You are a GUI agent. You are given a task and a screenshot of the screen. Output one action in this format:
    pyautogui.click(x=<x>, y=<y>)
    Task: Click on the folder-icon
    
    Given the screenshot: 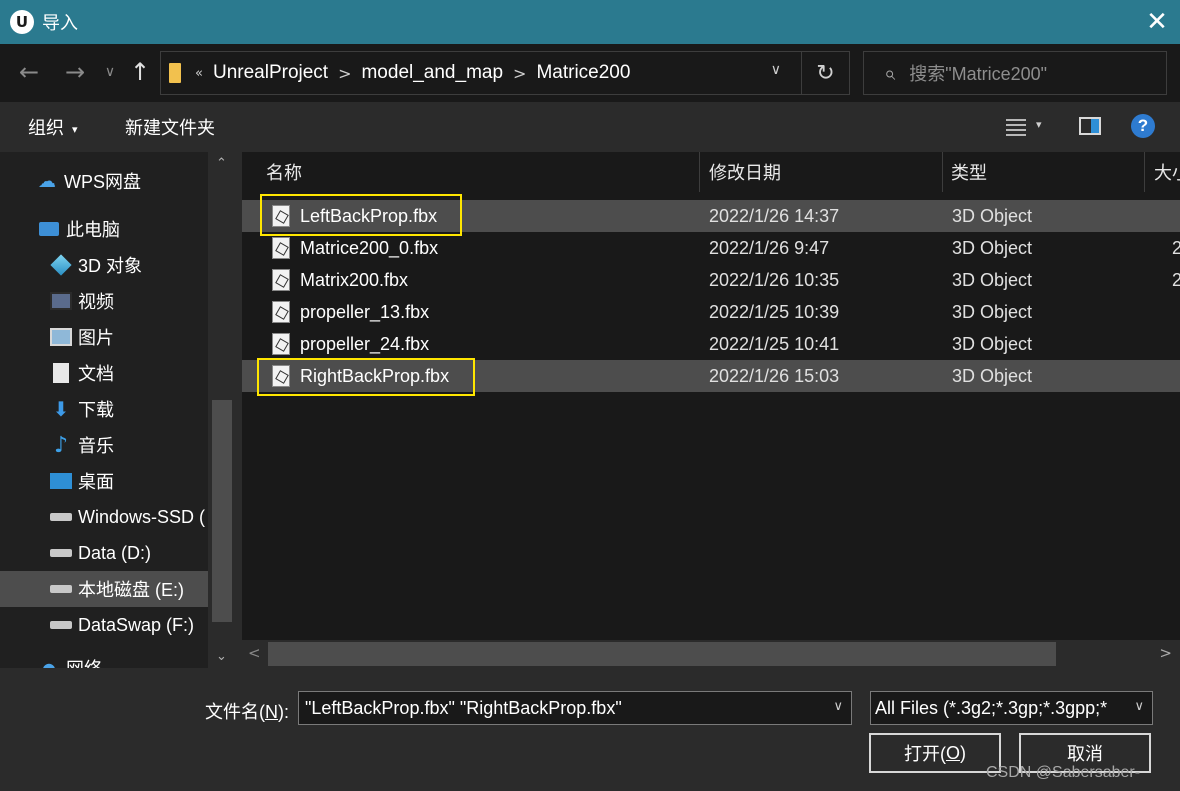 What is the action you would take?
    pyautogui.click(x=175, y=73)
    